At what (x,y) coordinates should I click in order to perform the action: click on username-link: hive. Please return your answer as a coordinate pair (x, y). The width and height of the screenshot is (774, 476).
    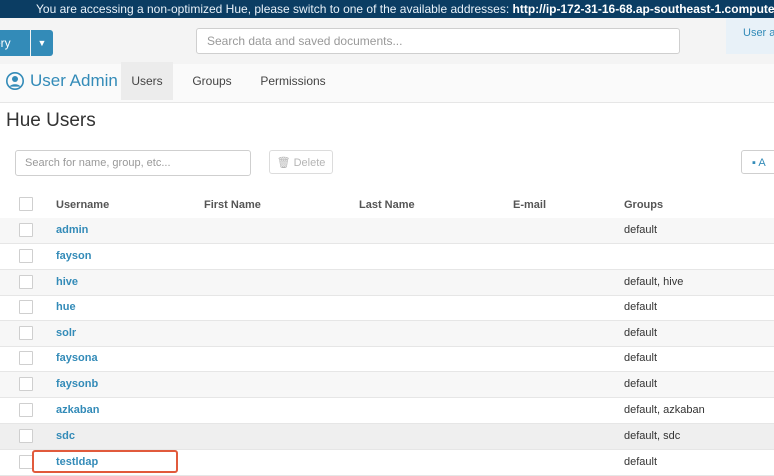
    Looking at the image, I should click on (67, 282).